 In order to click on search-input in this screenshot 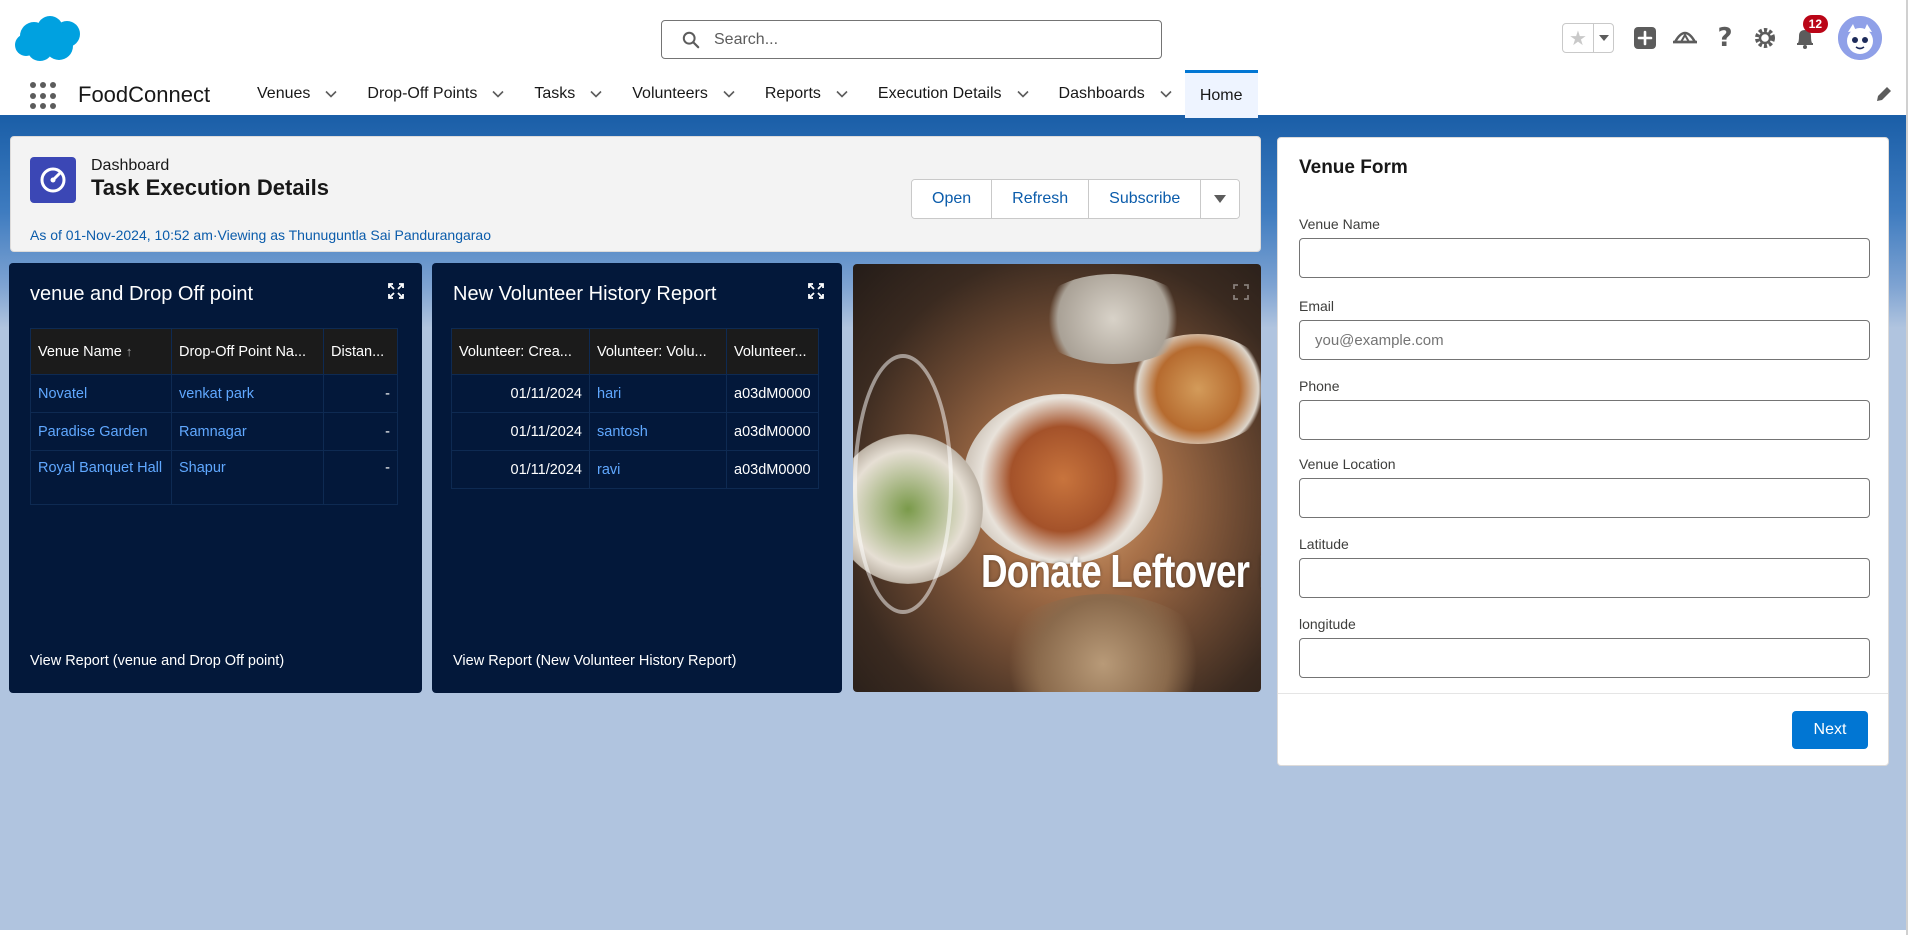, I will do `click(934, 39)`.